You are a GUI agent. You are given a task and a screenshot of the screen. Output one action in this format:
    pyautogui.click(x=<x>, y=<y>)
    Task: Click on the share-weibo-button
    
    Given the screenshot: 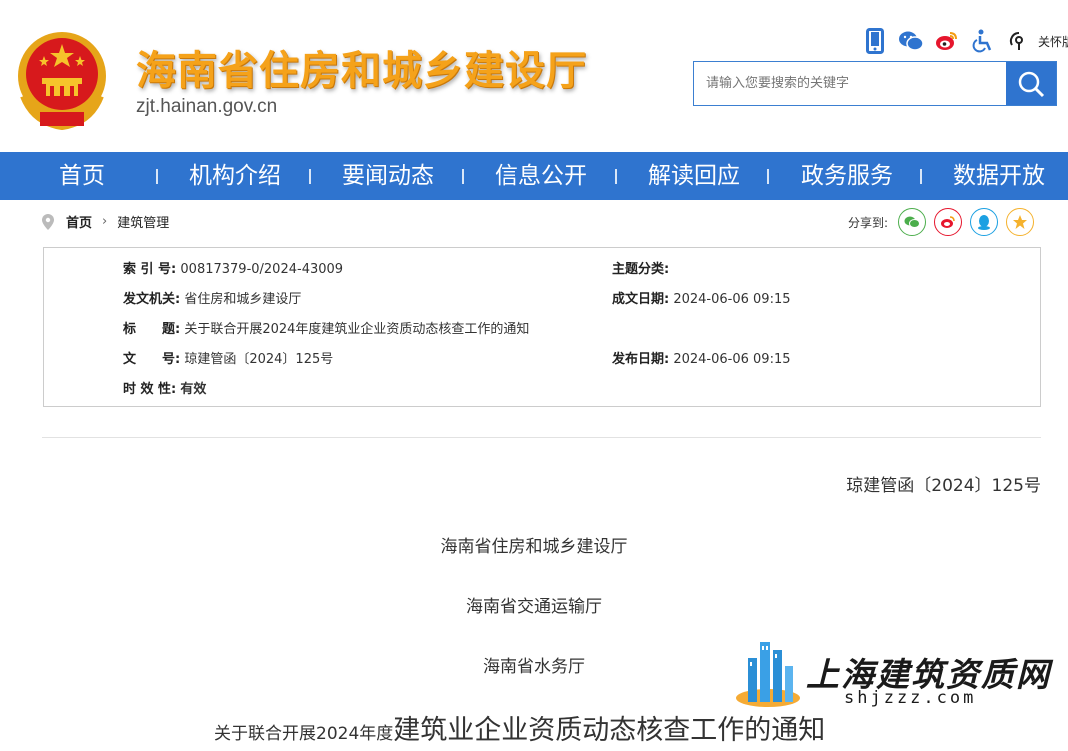 What is the action you would take?
    pyautogui.click(x=948, y=222)
    